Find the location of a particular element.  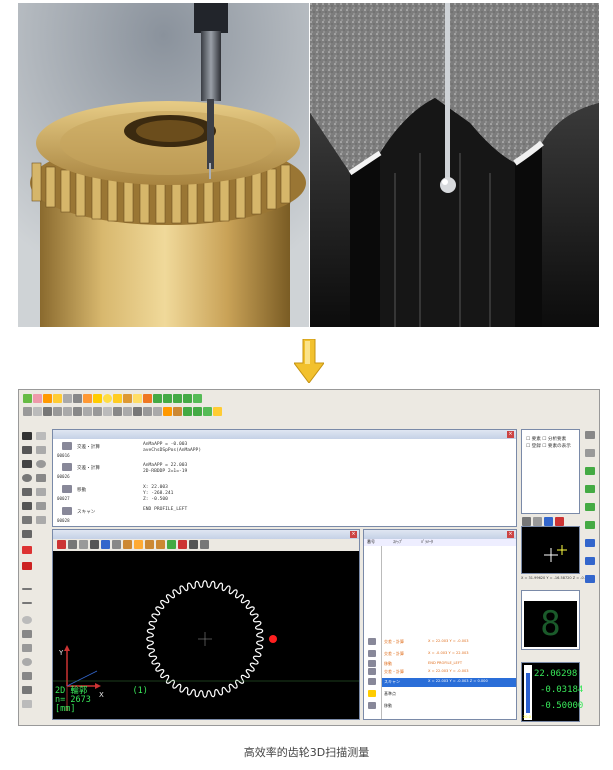

gauge-scale-label: 20.0 is located at coordinates (527, 717).